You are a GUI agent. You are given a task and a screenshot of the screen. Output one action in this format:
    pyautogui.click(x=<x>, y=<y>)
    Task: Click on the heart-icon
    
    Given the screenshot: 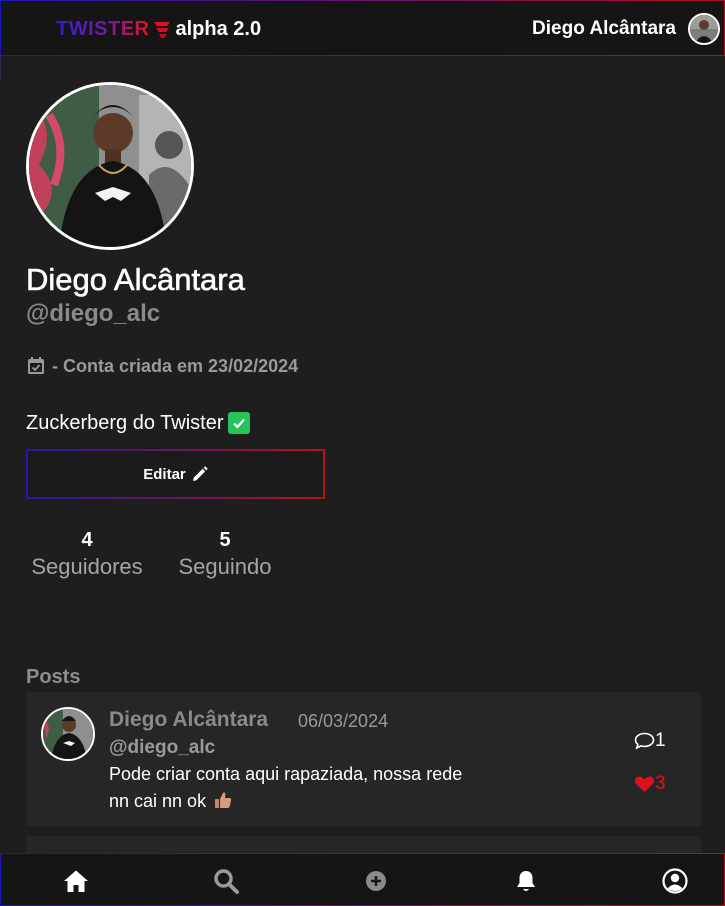 What is the action you would take?
    pyautogui.click(x=644, y=784)
    